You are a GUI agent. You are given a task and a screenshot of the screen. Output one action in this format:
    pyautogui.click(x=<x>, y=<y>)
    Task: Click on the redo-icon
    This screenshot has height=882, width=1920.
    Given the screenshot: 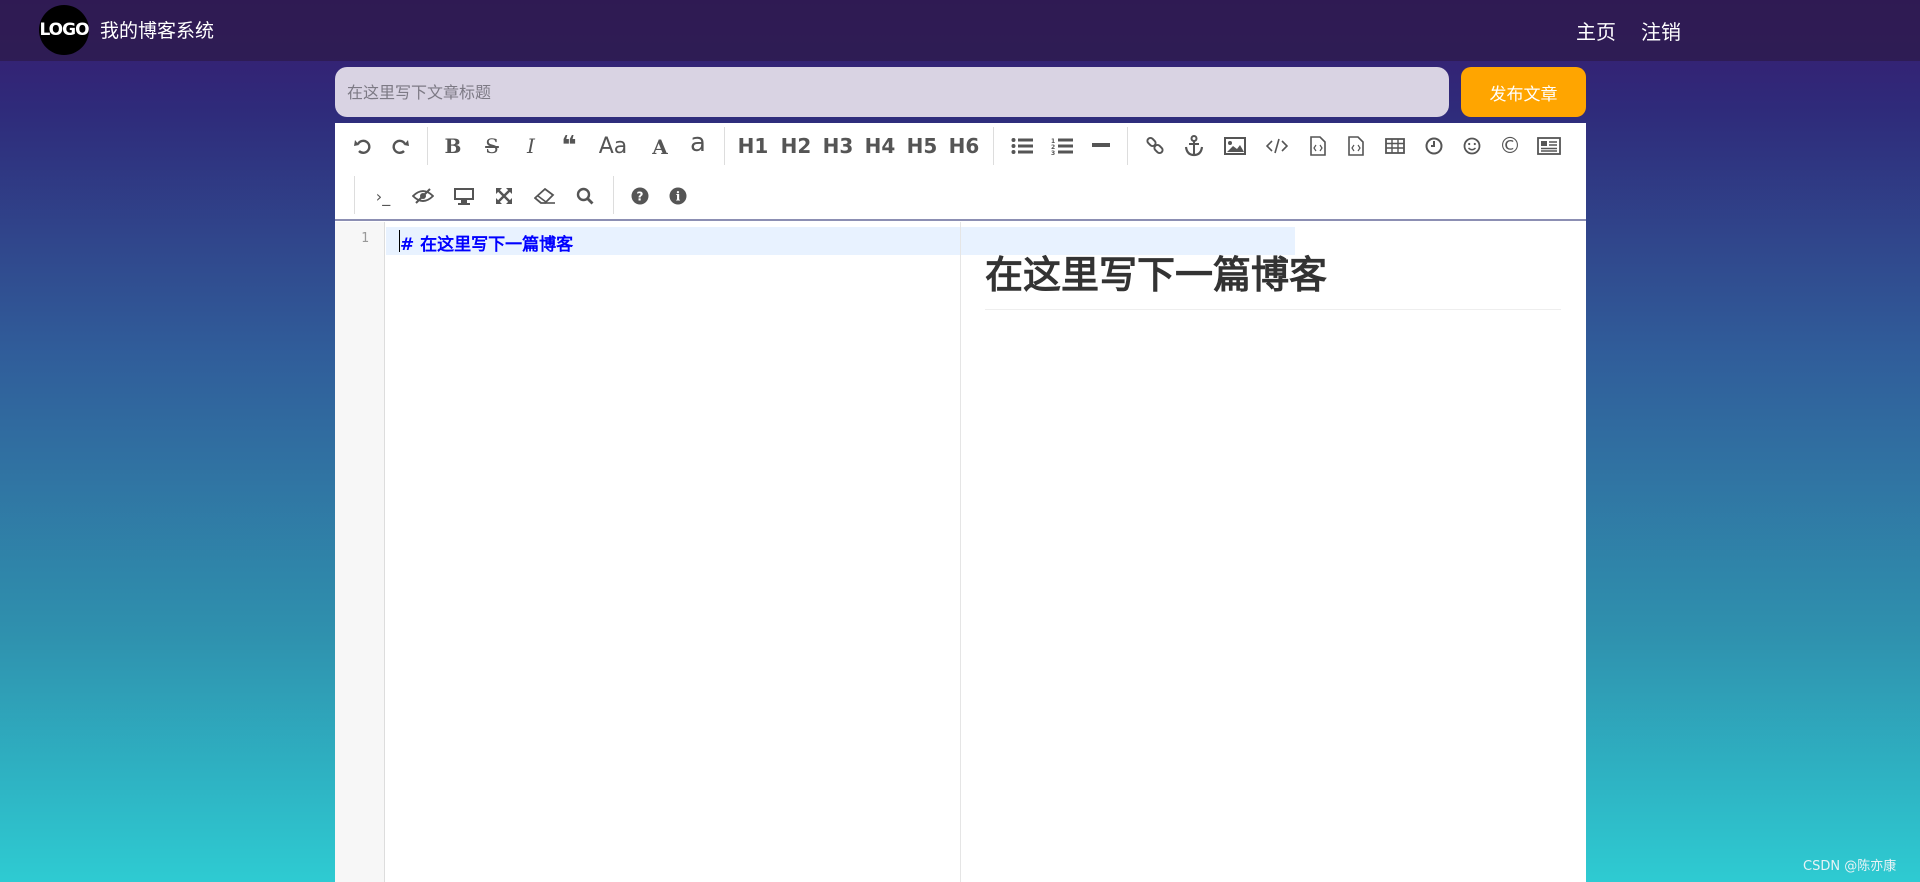 What is the action you would take?
    pyautogui.click(x=400, y=146)
    